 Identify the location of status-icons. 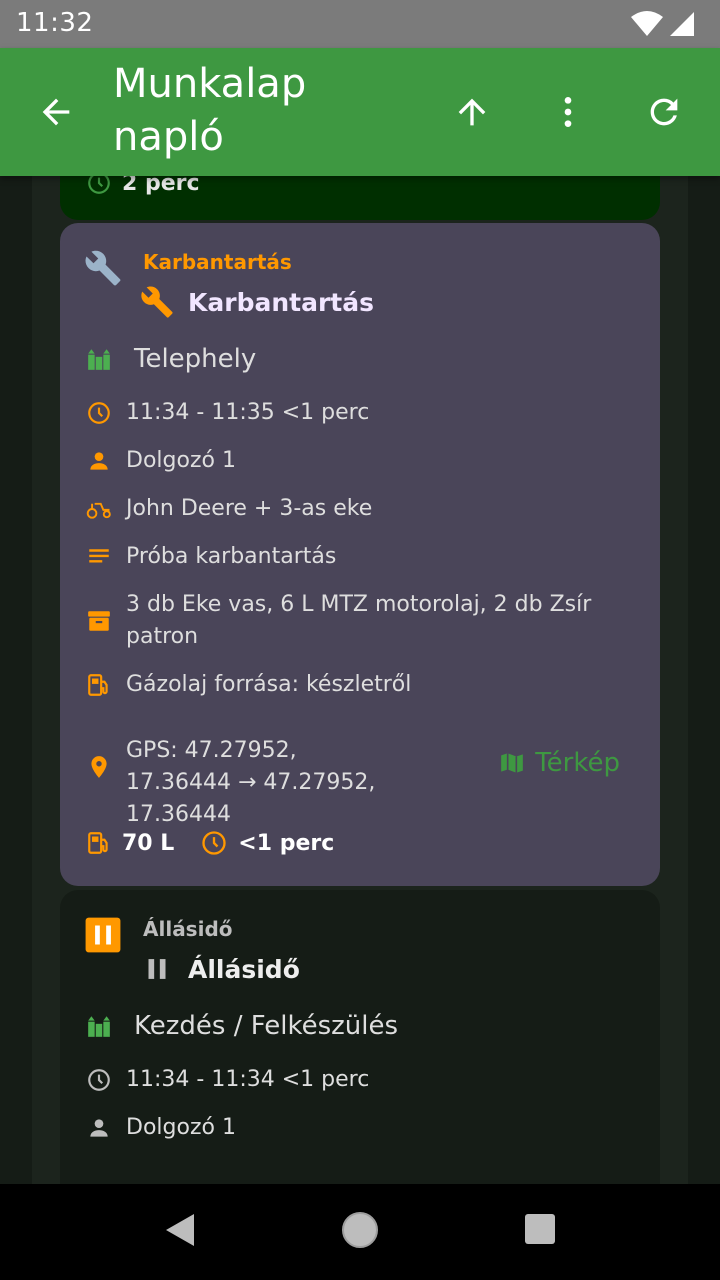
(663, 24).